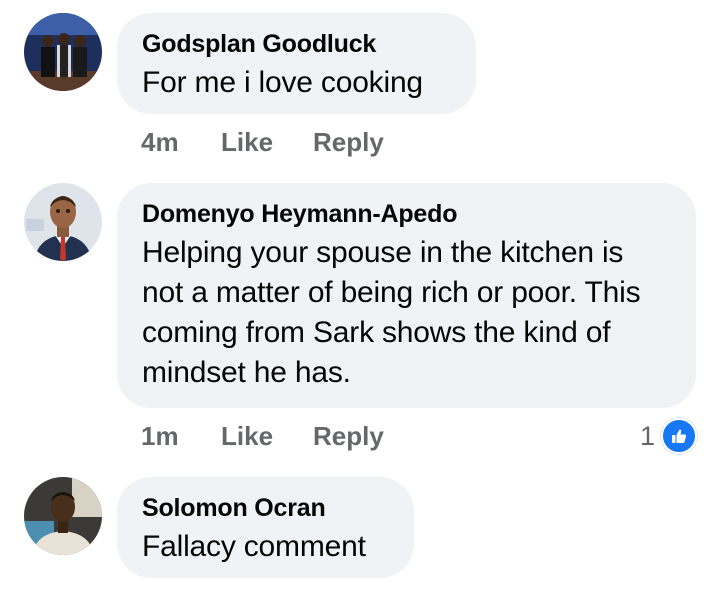 The height and width of the screenshot is (591, 720). What do you see at coordinates (296, 63) in the screenshot?
I see `comment-bubble: Godsplan Goodluck For me i love cooking` at bounding box center [296, 63].